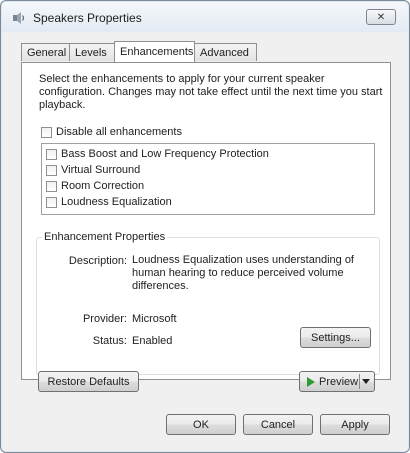  I want to click on close-button: ✕, so click(381, 17).